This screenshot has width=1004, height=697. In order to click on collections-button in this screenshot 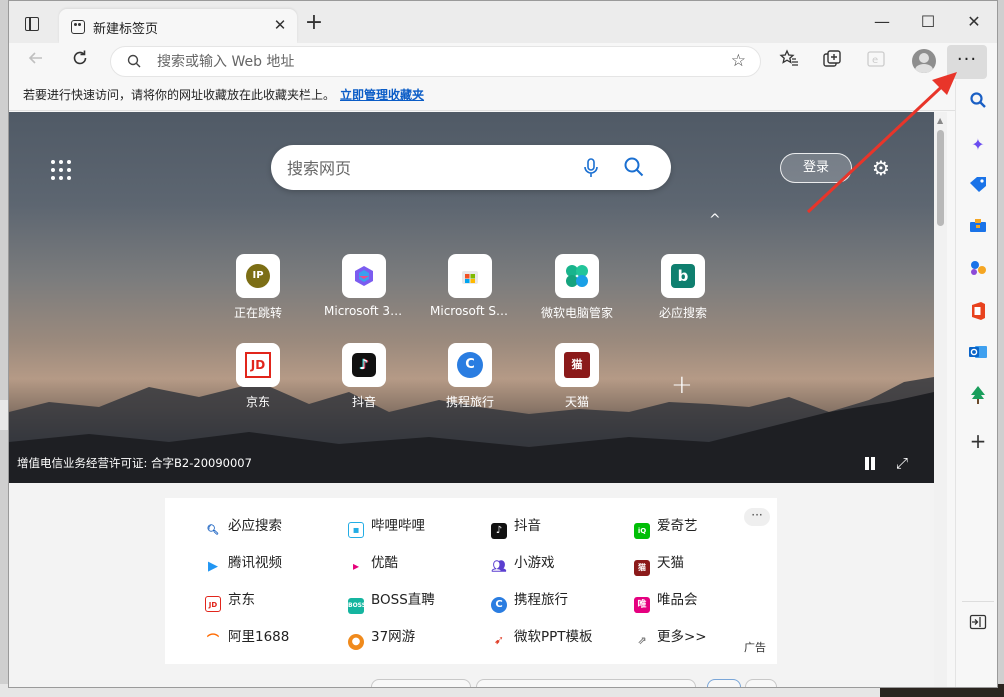, I will do `click(832, 62)`.